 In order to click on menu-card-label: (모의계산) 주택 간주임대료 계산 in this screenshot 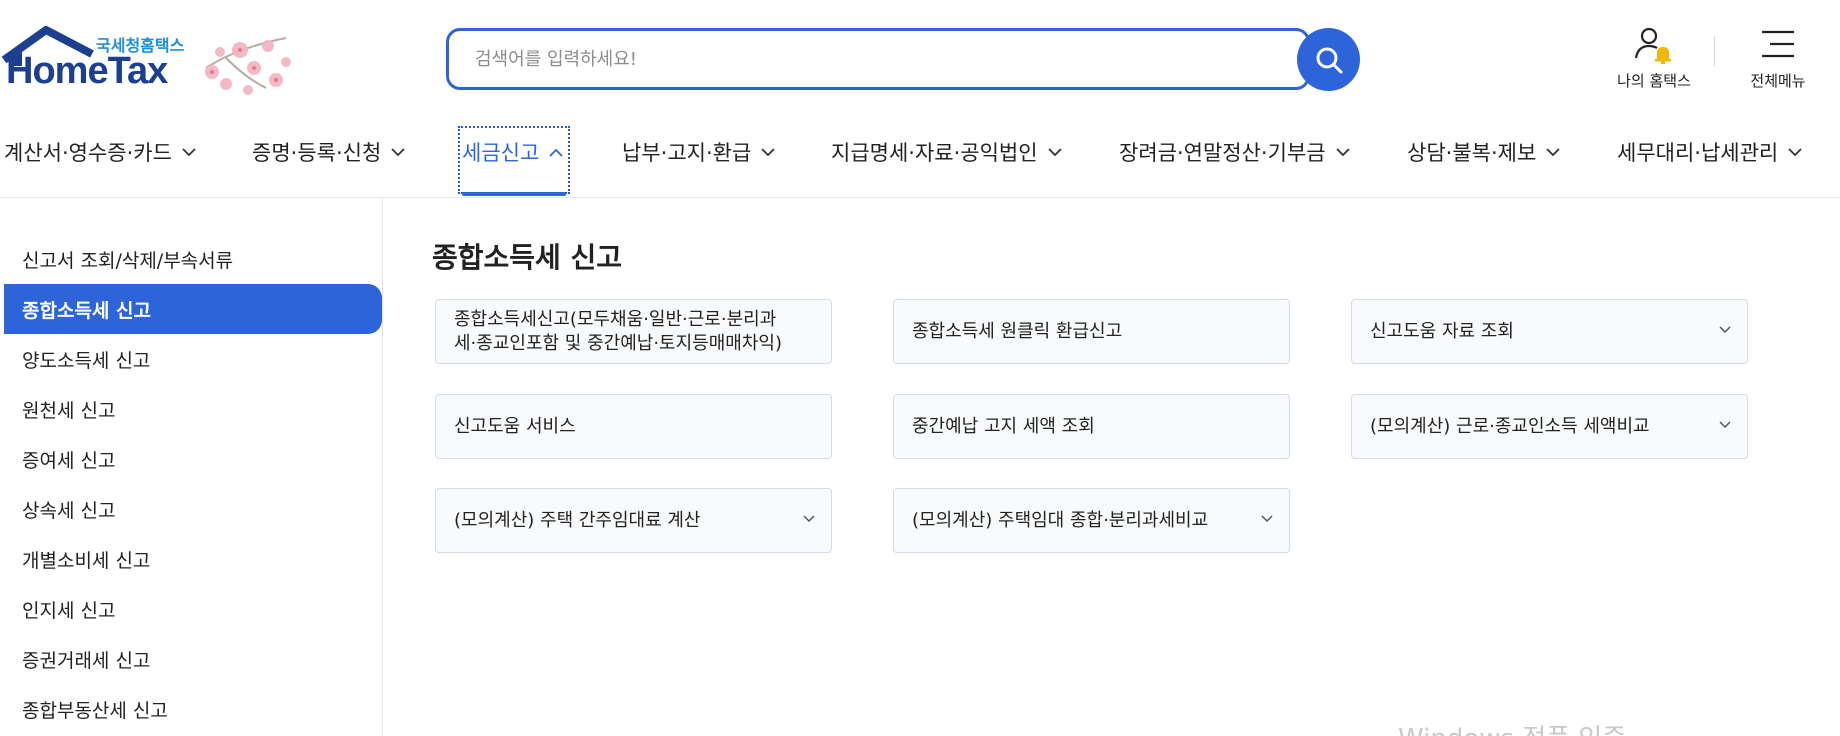, I will do `click(577, 520)`.